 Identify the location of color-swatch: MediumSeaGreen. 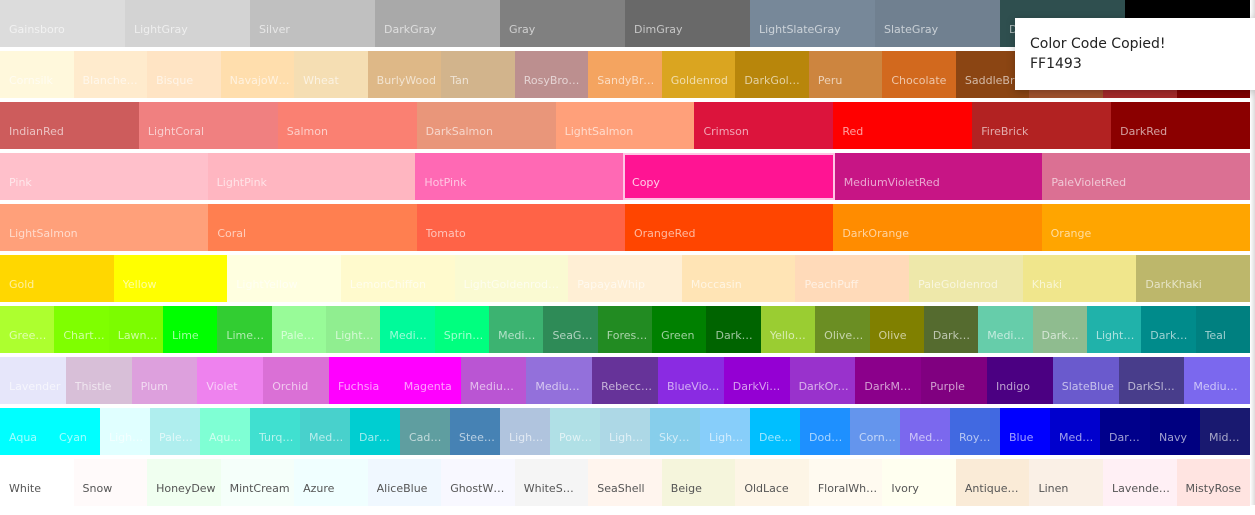
(516, 329).